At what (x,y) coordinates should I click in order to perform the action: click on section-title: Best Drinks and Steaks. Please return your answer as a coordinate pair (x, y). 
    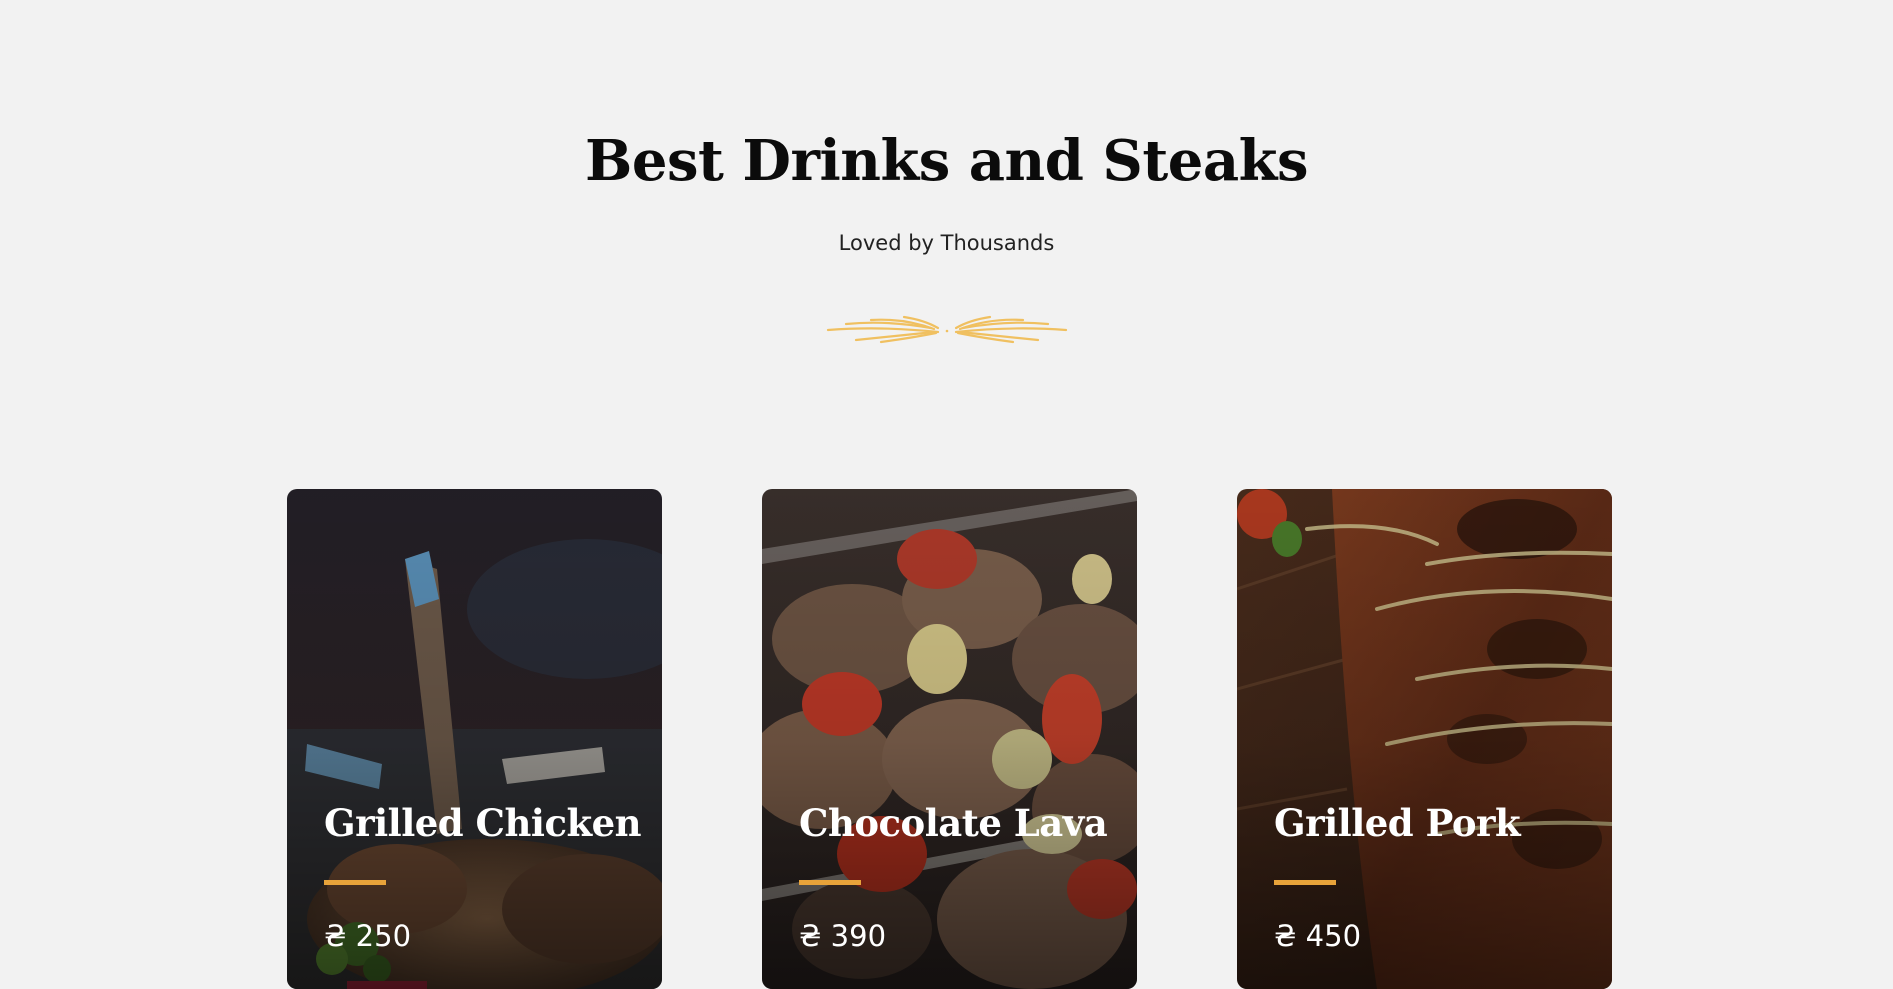
    Looking at the image, I should click on (946, 161).